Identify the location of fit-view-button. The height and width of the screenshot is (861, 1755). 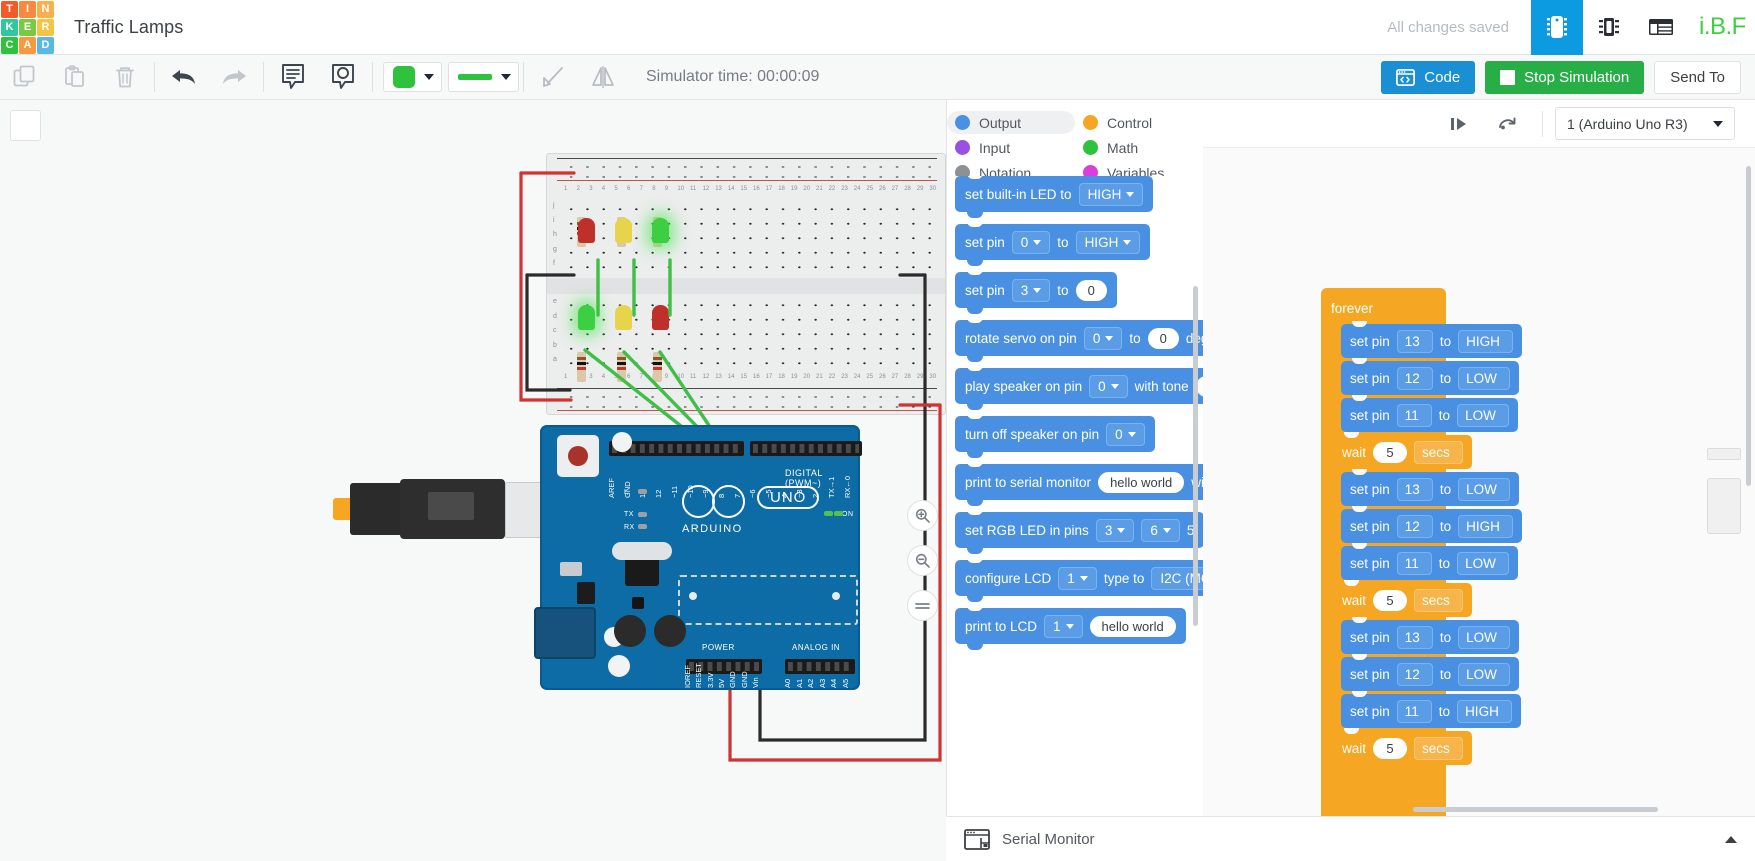
(25, 125).